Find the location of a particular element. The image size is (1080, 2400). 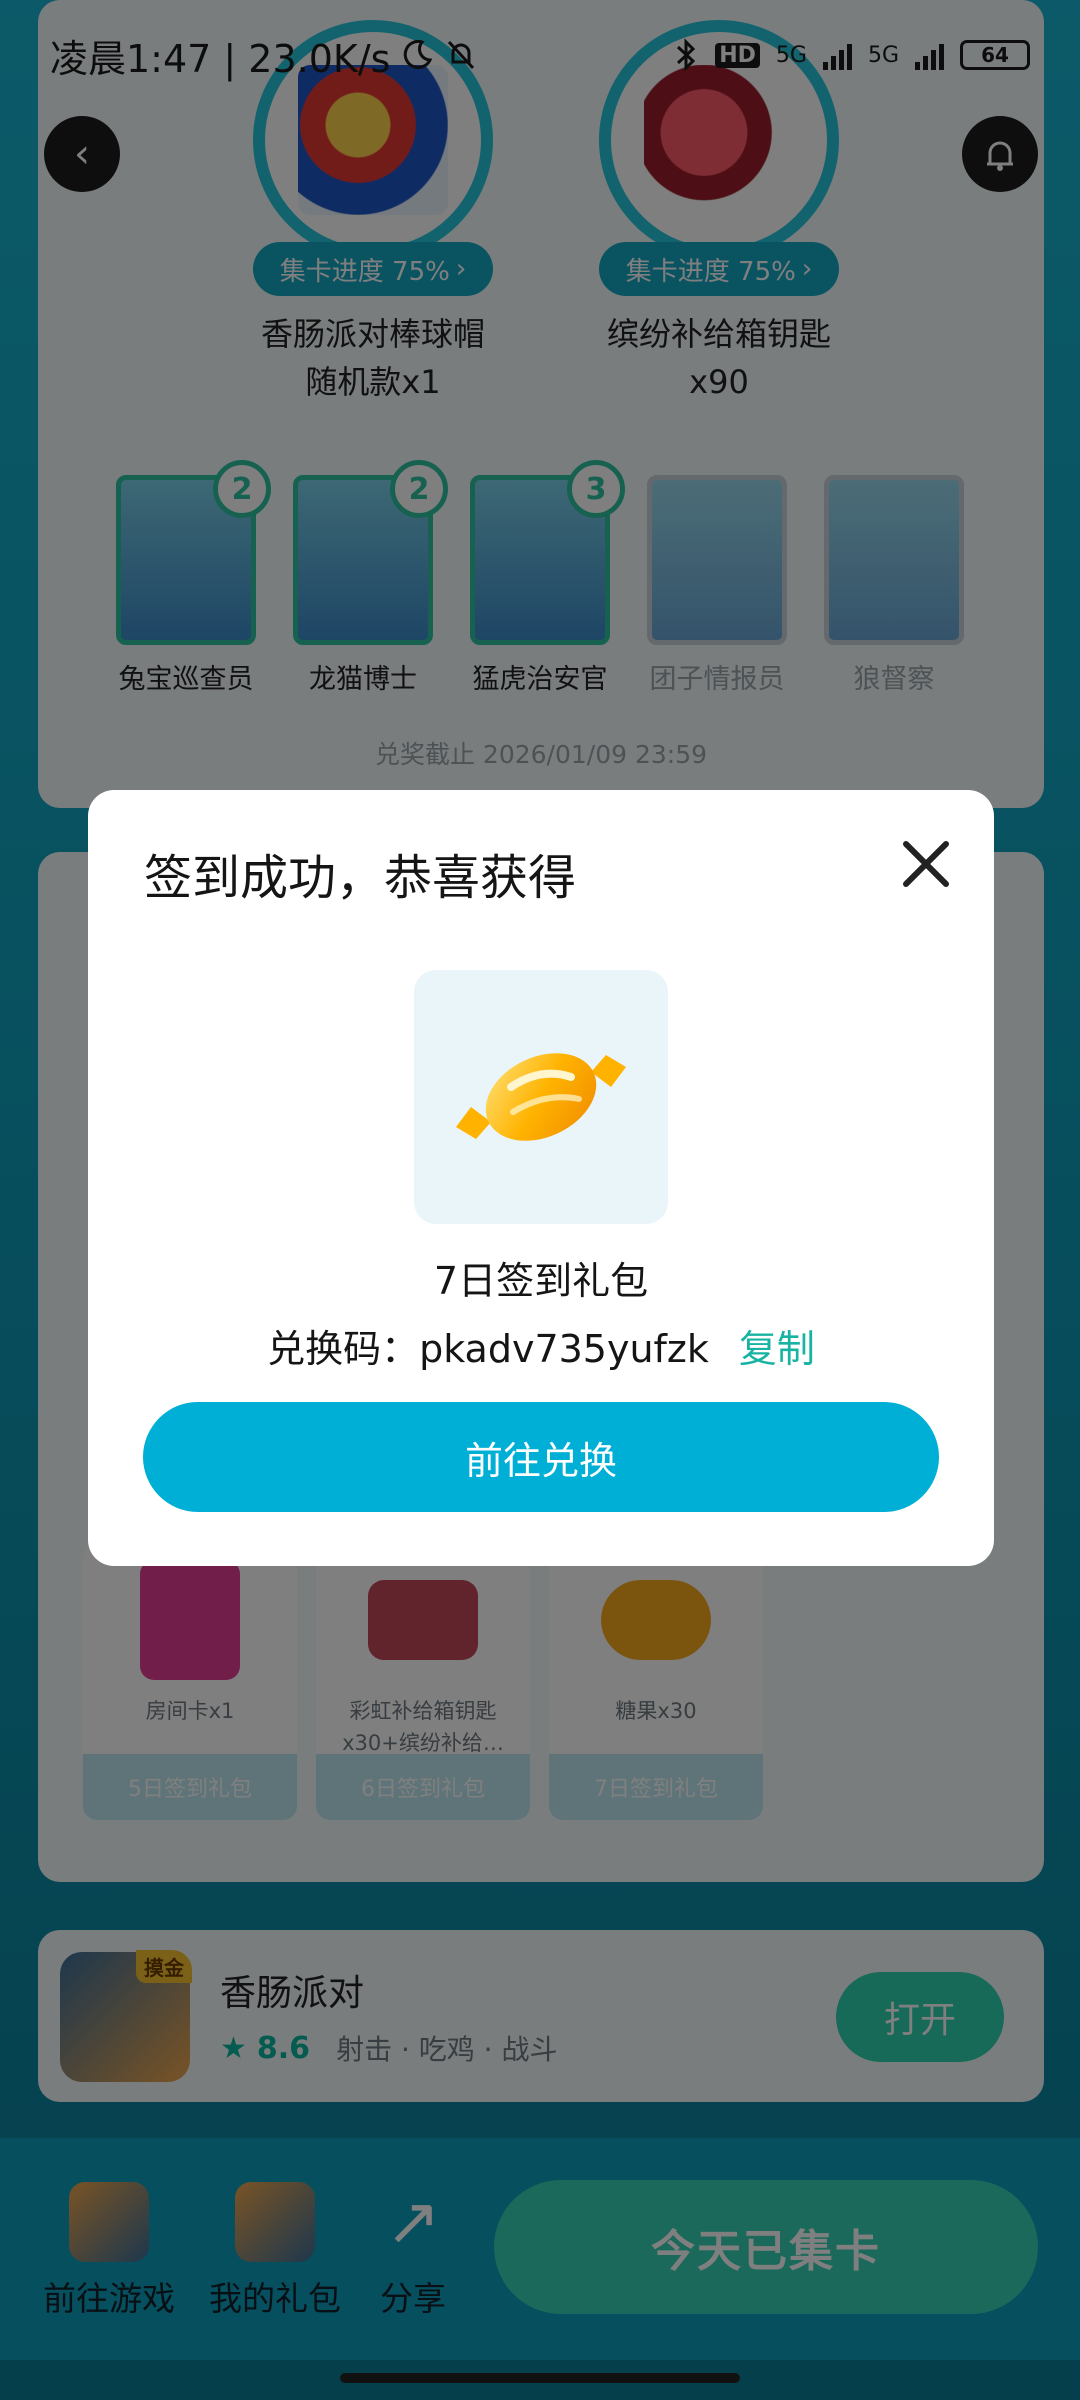

redeem-code-value: pkadv735yufzk is located at coordinates (564, 1349).